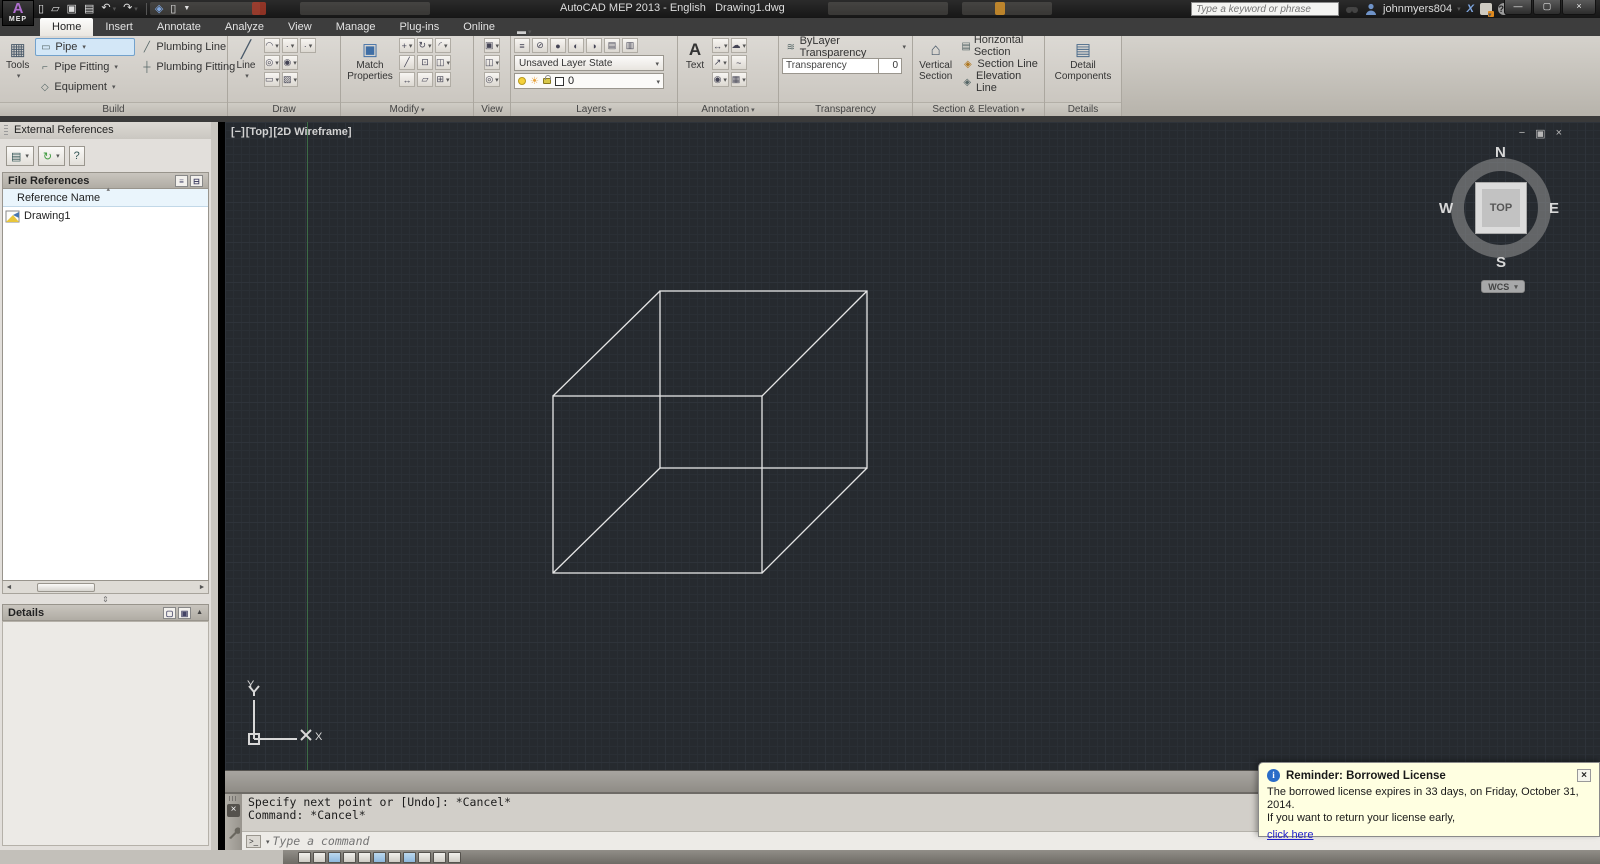 This screenshot has height=864, width=1600. Describe the element at coordinates (349, 857) in the screenshot. I see `ortho-toggle` at that location.